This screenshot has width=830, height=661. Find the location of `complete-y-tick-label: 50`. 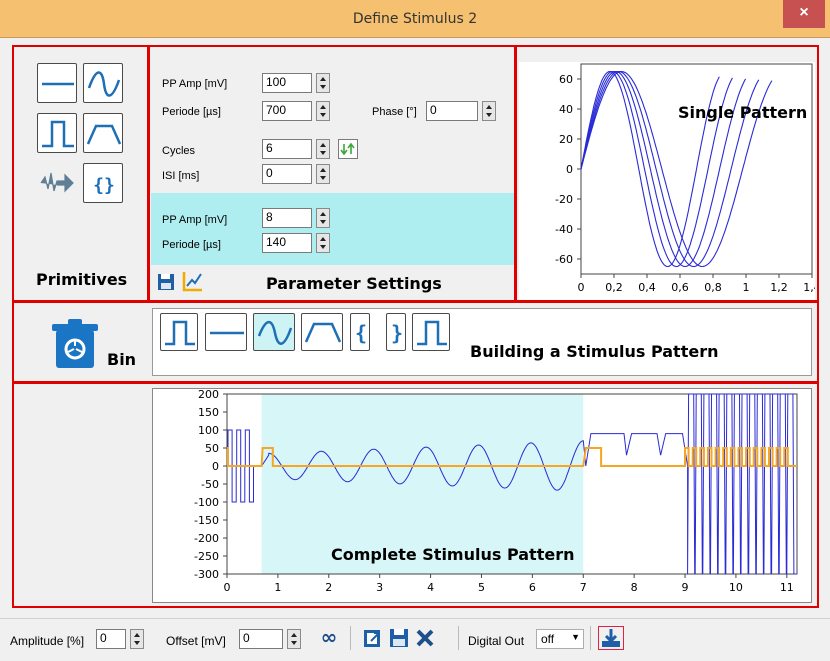

complete-y-tick-label: 50 is located at coordinates (212, 448).